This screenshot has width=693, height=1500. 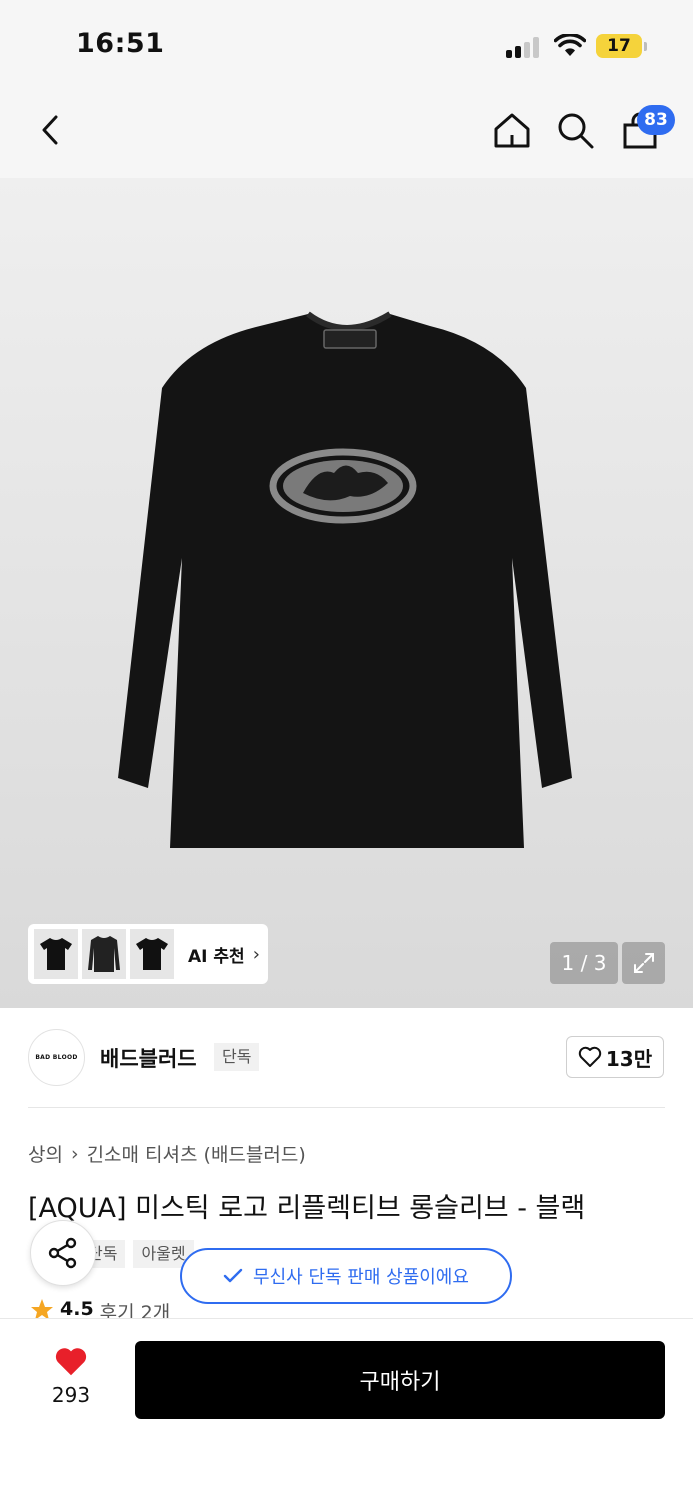 I want to click on brand-like-button: 13만, so click(x=615, y=1057).